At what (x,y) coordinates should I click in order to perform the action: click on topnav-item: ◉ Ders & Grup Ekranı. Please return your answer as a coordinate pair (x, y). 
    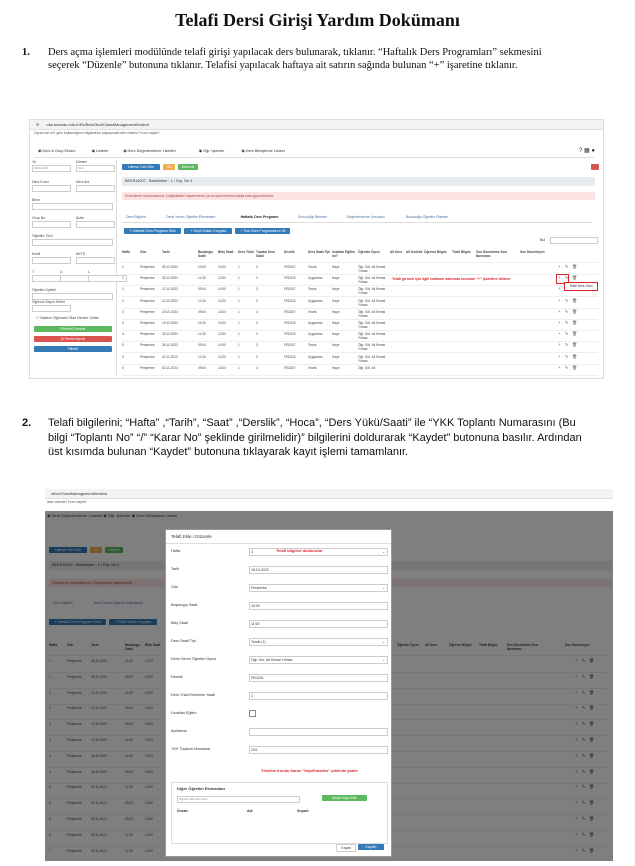
    Looking at the image, I should click on (57, 150).